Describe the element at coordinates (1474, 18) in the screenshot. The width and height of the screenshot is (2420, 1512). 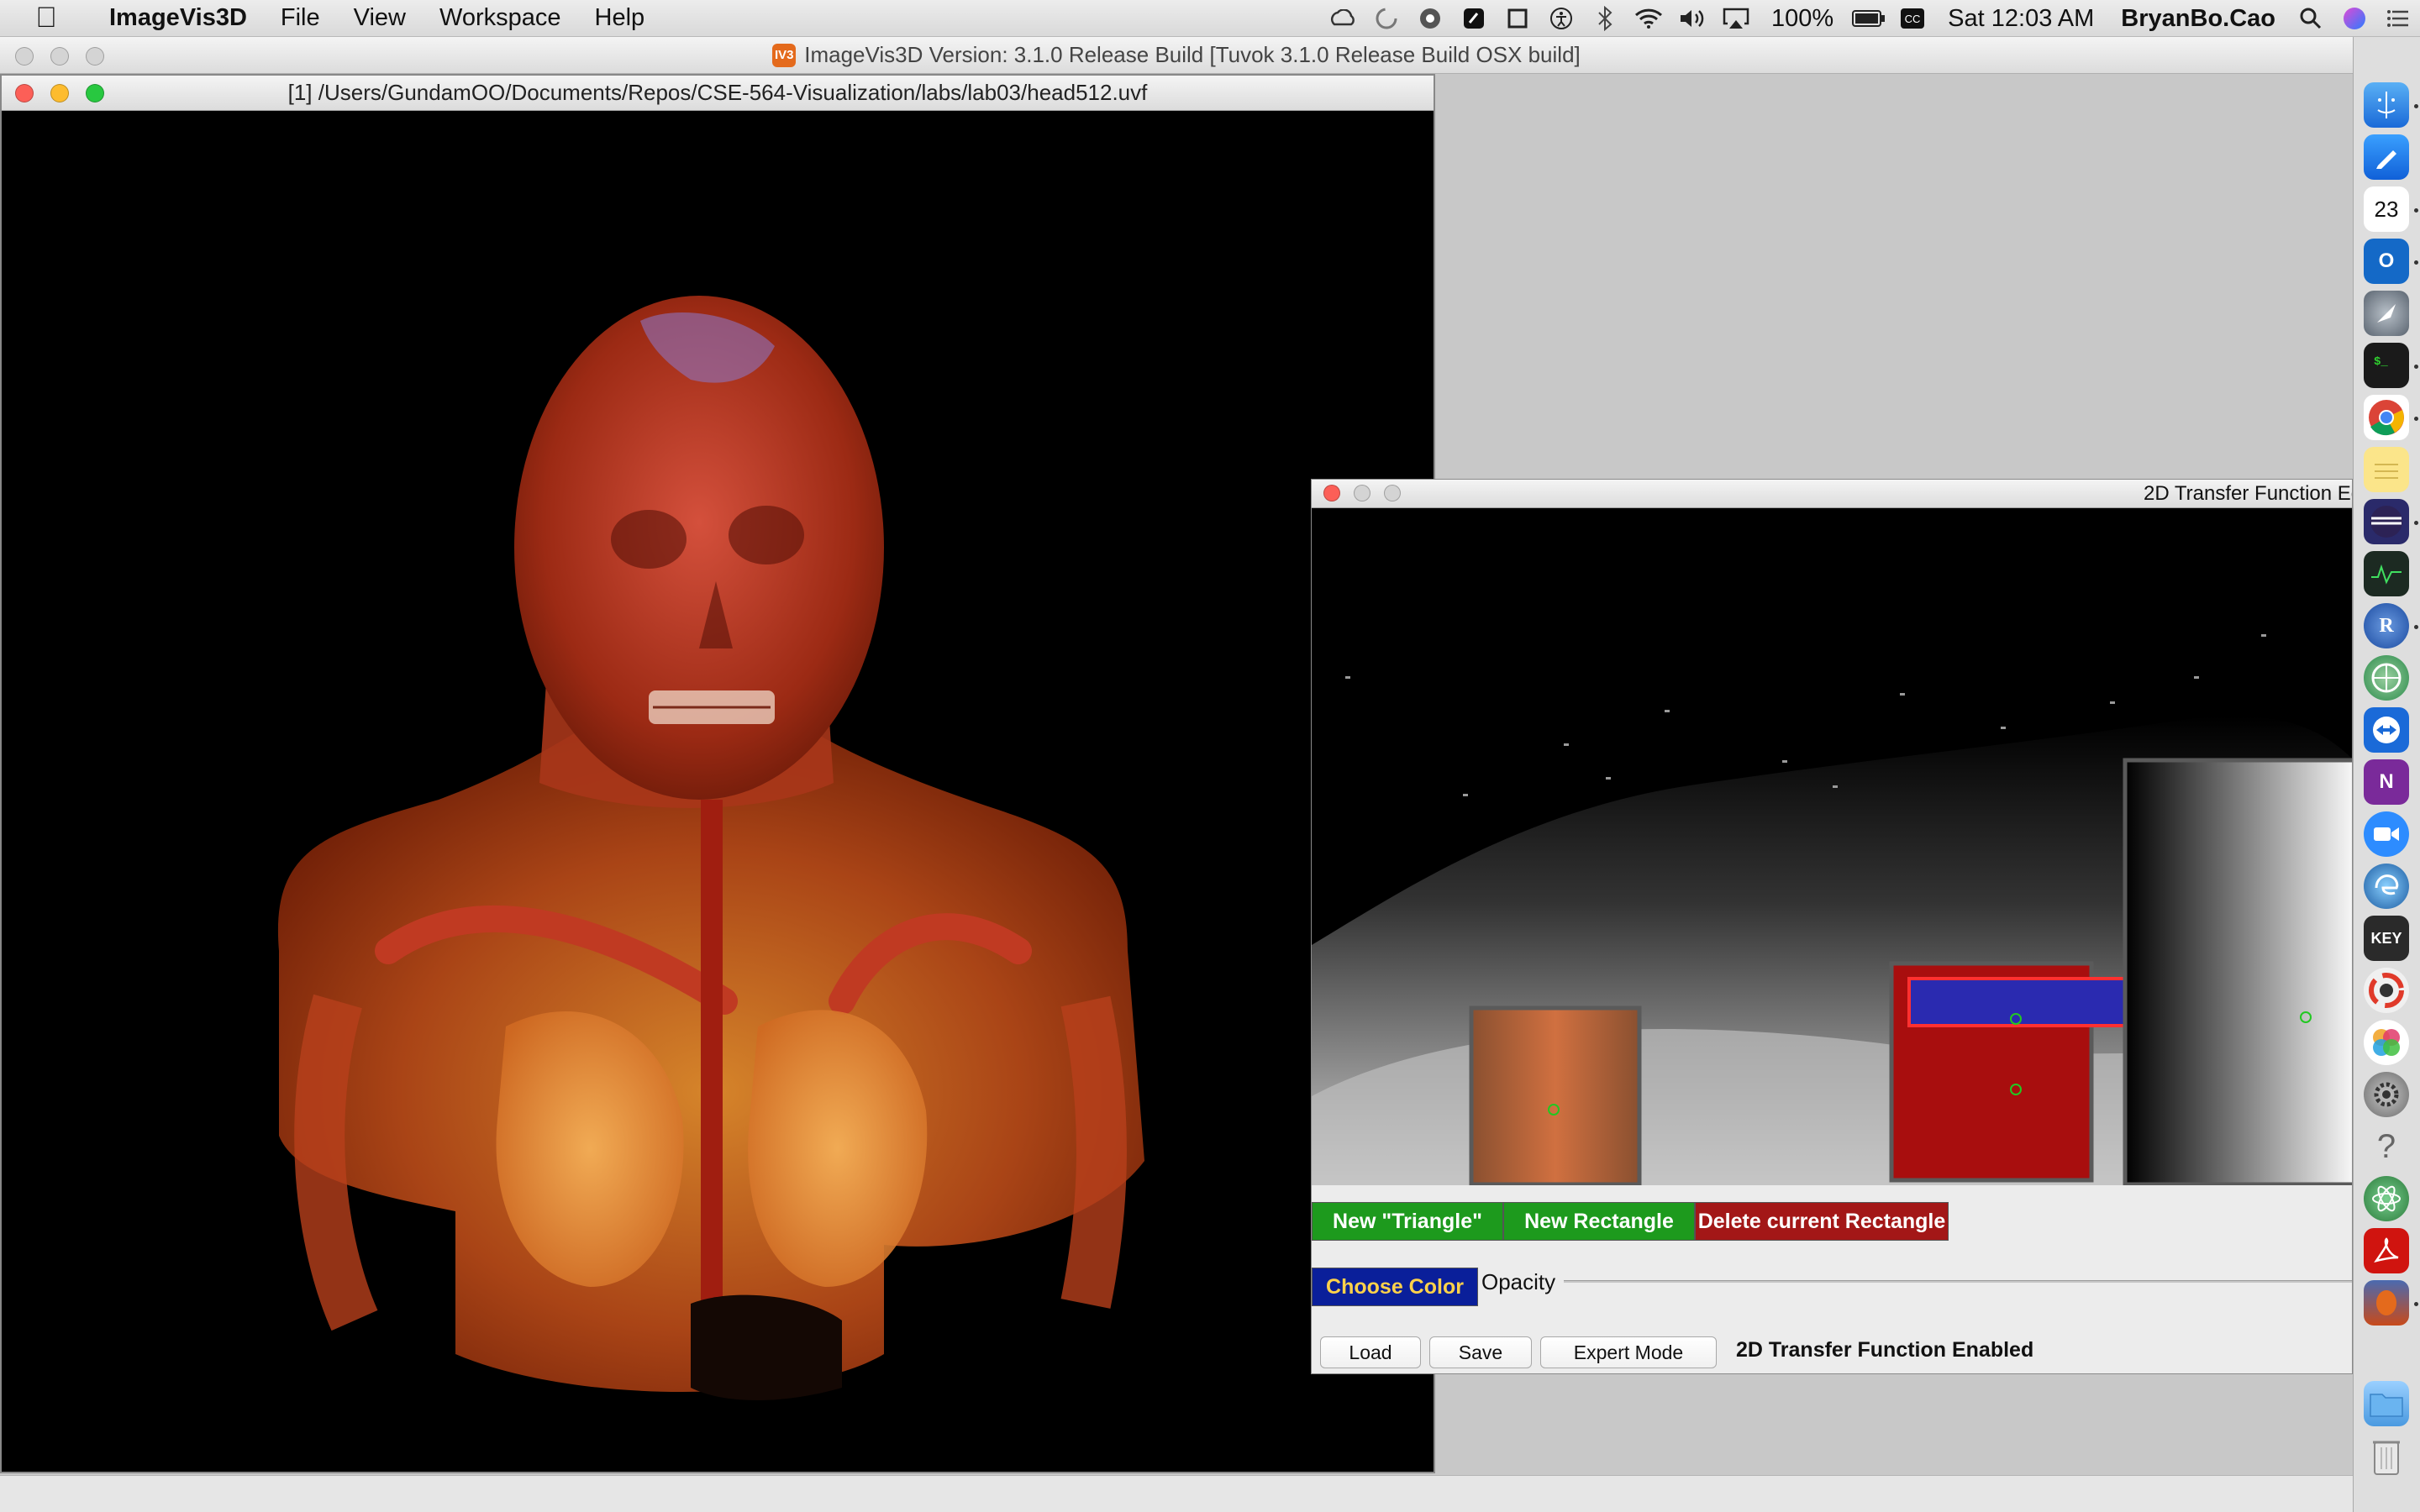
I see `pen-icon` at that location.